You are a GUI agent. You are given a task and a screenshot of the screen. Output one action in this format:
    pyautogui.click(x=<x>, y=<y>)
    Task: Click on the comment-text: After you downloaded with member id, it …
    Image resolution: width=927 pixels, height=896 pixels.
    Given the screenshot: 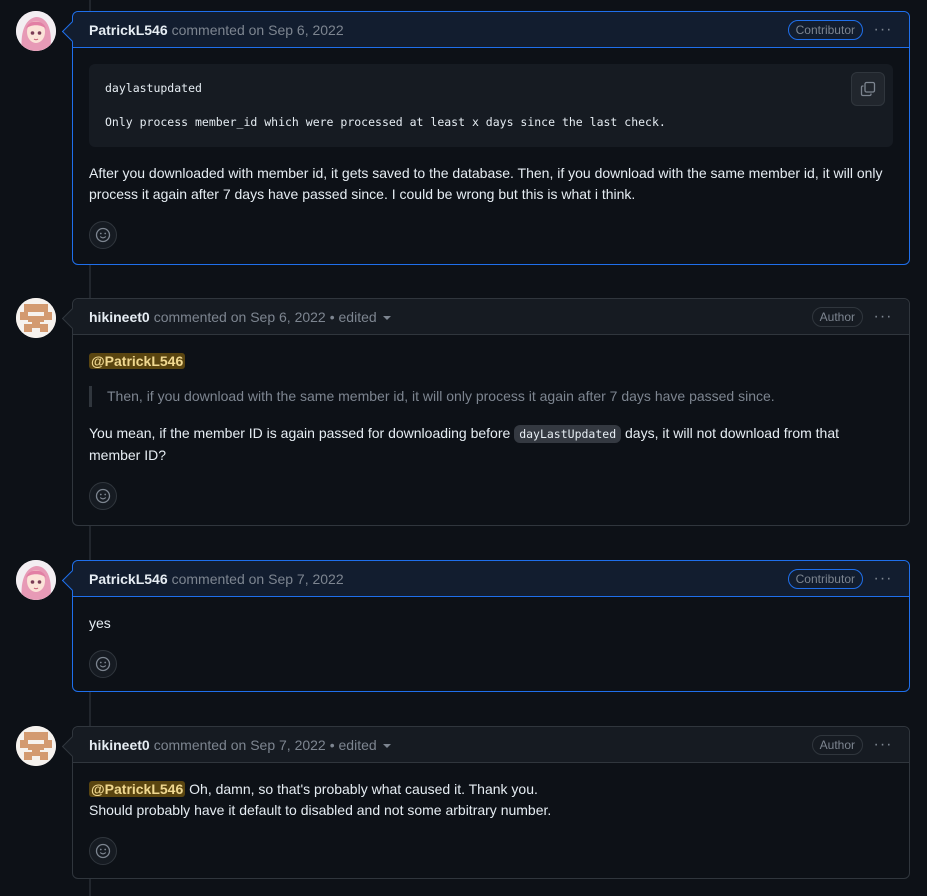 What is the action you would take?
    pyautogui.click(x=486, y=183)
    